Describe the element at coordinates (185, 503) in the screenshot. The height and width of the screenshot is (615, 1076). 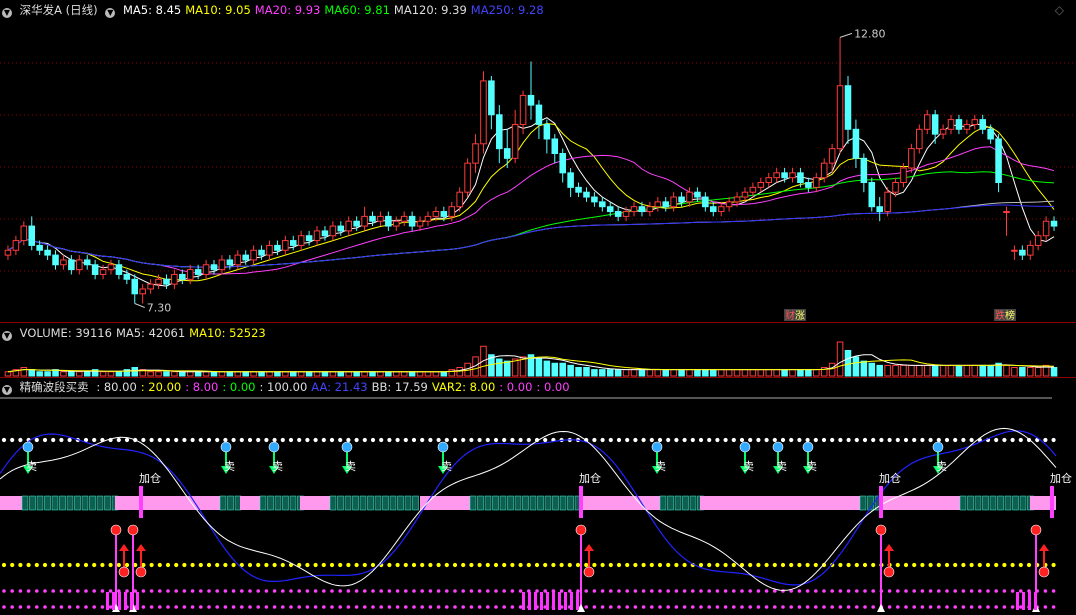
I see `band-segment-buy` at that location.